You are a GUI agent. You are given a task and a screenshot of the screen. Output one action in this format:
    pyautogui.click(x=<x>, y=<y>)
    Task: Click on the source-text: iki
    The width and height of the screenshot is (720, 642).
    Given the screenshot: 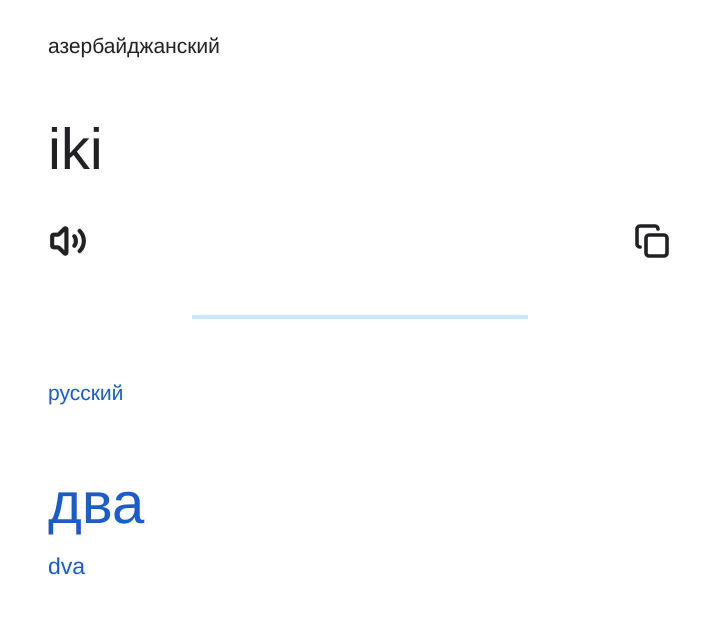 What is the action you would take?
    pyautogui.click(x=75, y=150)
    